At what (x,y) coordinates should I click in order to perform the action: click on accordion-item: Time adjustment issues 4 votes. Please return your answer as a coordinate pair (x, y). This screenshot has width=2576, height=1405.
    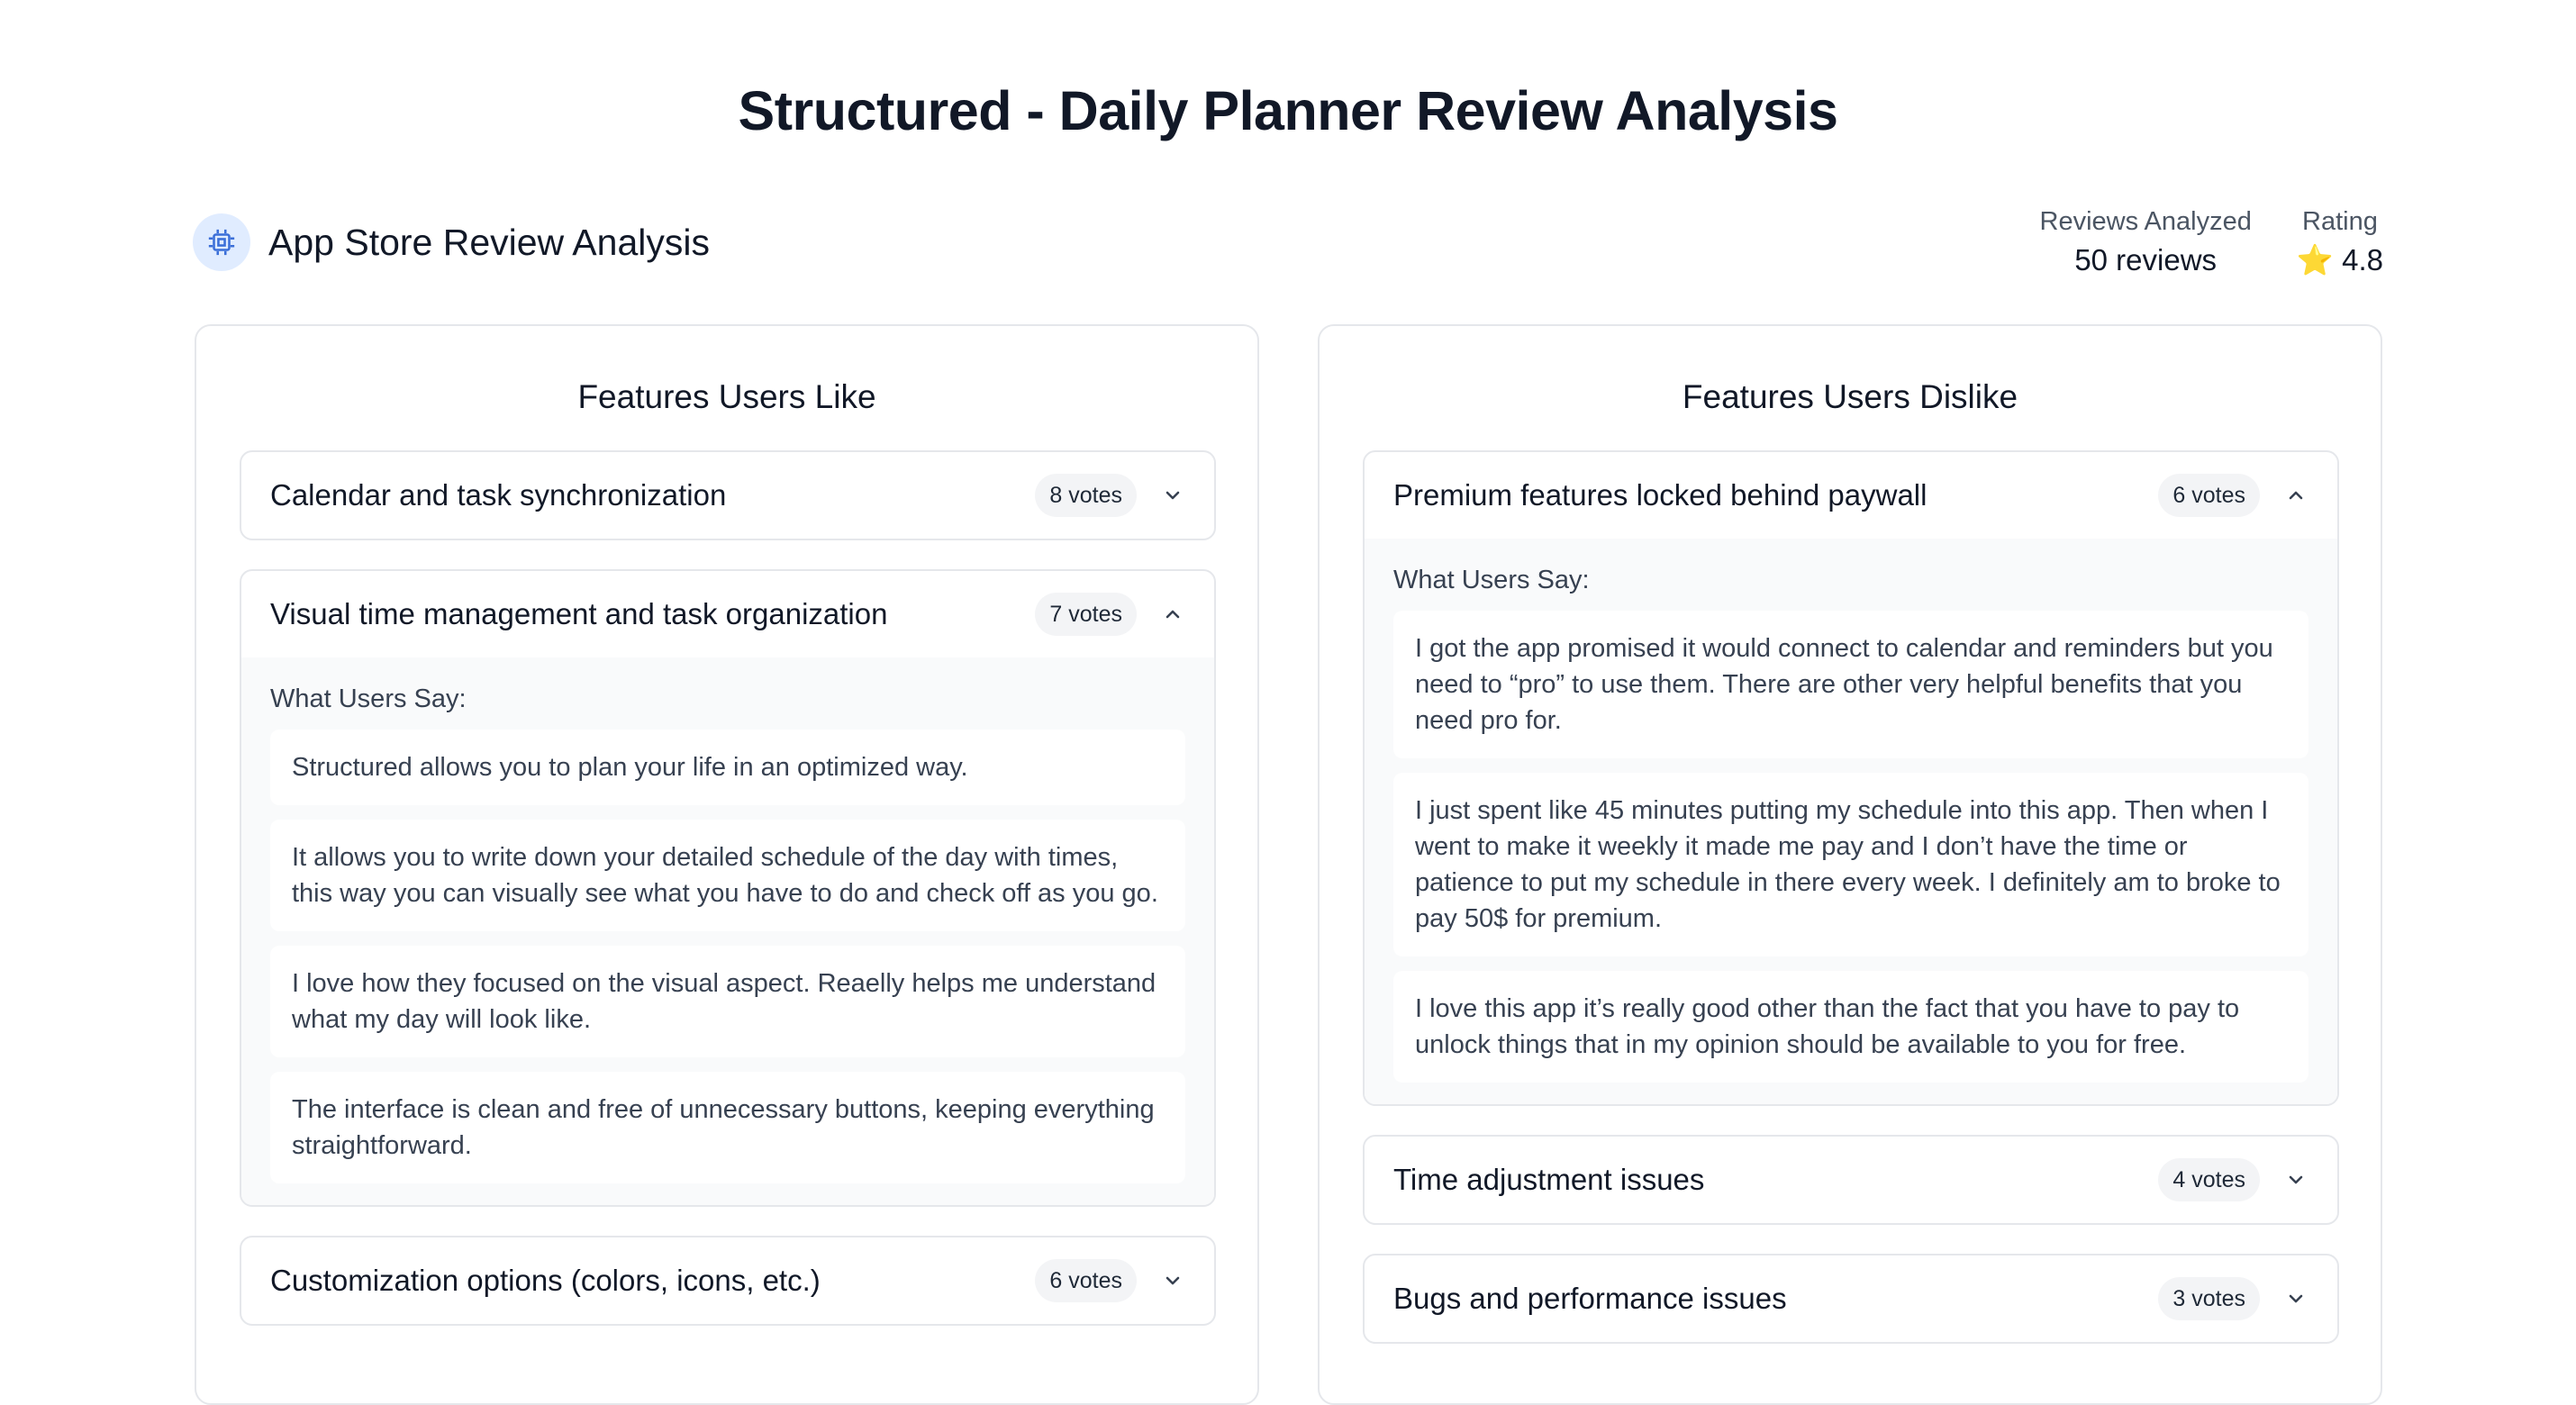
    Looking at the image, I should click on (1851, 1180).